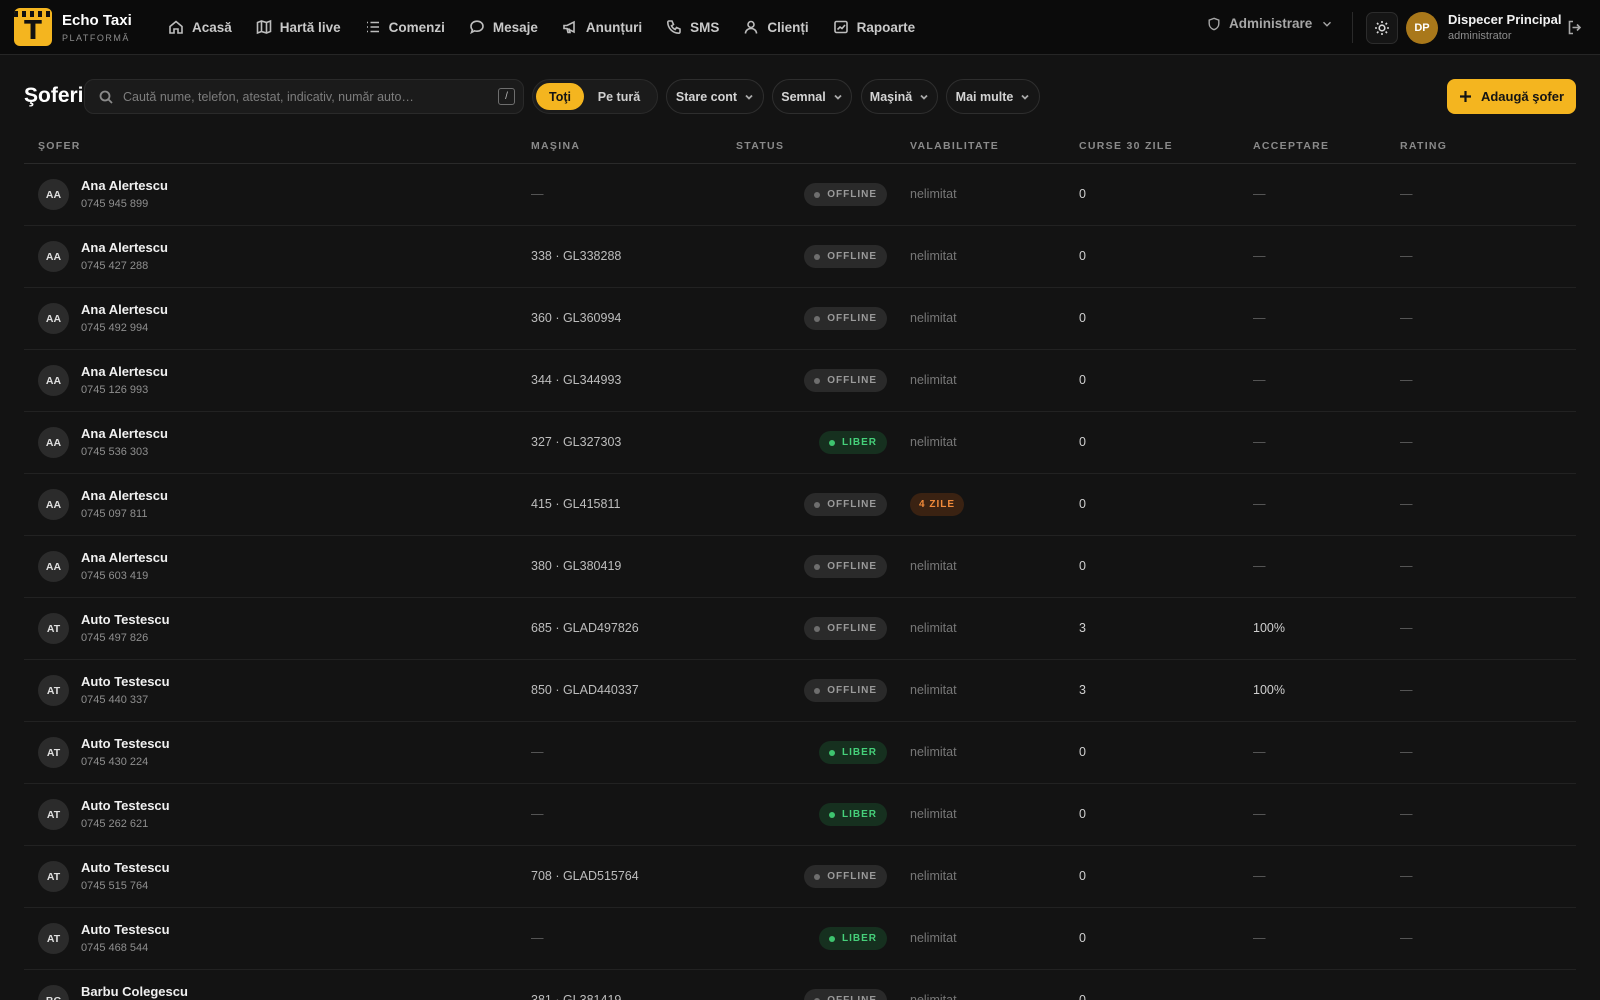  I want to click on status-label: OFFLINE, so click(852, 628).